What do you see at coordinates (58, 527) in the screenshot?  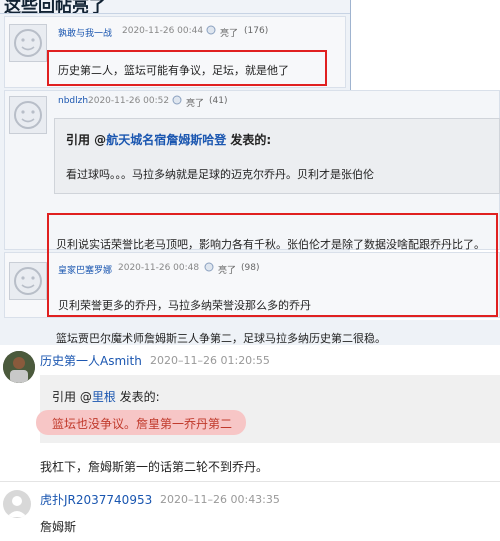 I see `reply-text: 詹姆斯` at bounding box center [58, 527].